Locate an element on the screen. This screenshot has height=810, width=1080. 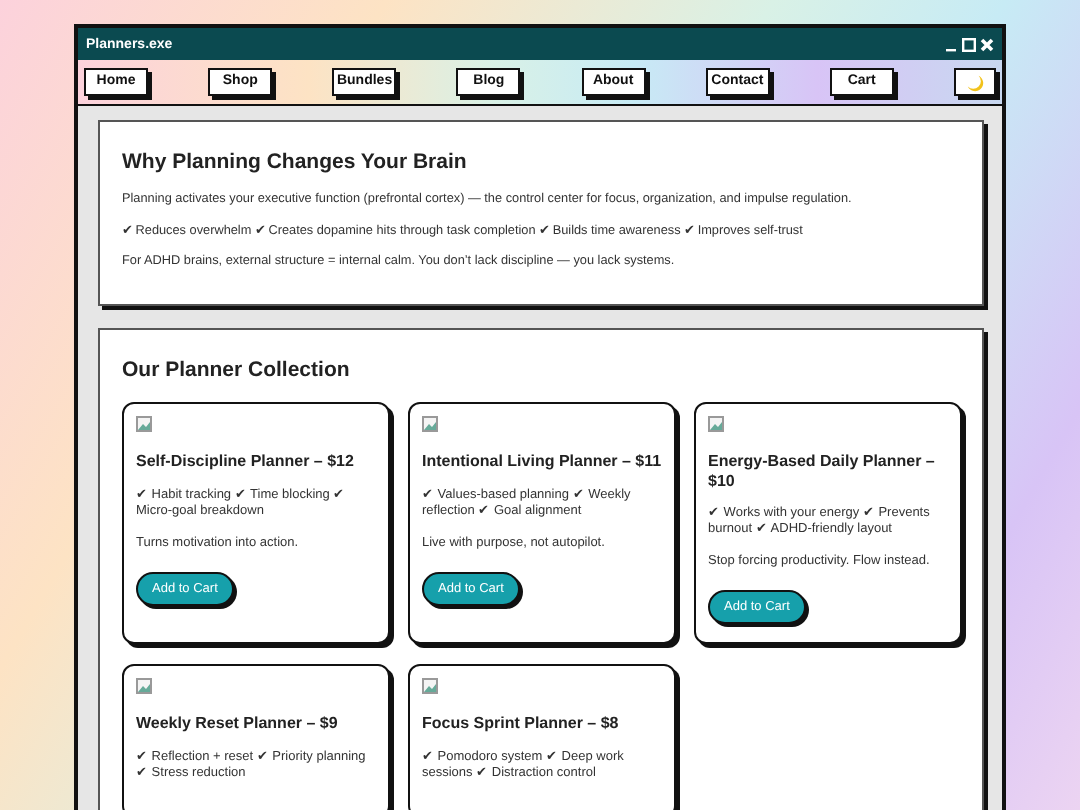
product-title: Intentional Living Planner – $11 is located at coordinates (542, 462).